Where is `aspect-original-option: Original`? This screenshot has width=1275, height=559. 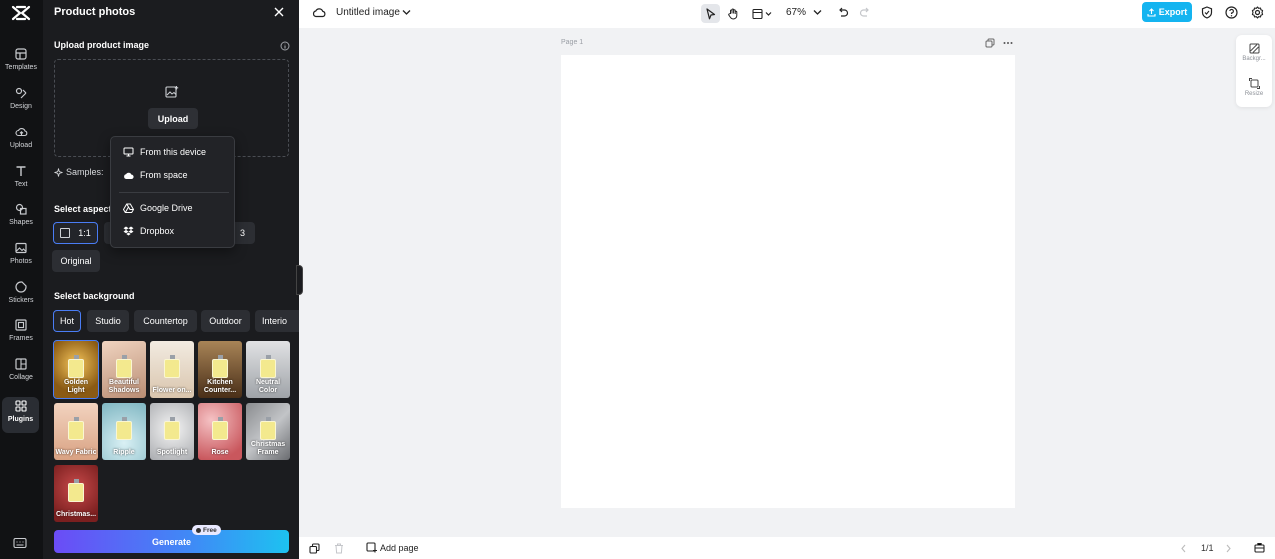
aspect-original-option: Original is located at coordinates (76, 261).